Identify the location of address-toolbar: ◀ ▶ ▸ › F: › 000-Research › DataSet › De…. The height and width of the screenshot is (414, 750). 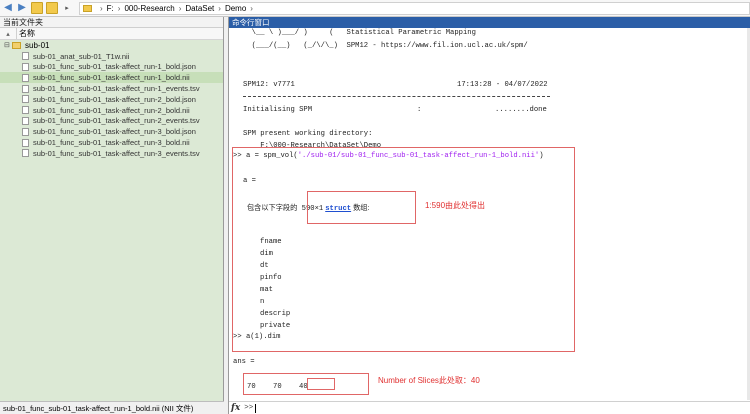
(375, 8).